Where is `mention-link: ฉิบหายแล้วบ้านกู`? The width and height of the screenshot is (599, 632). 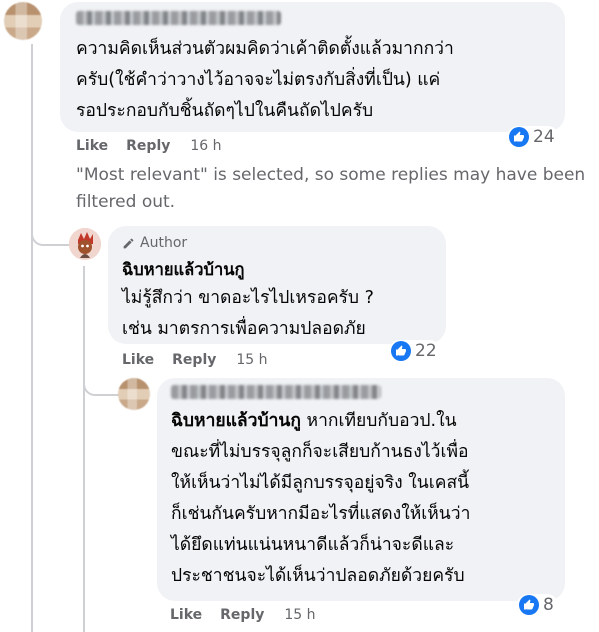
mention-link: ฉิบหายแล้วบ้านกู is located at coordinates (236, 421).